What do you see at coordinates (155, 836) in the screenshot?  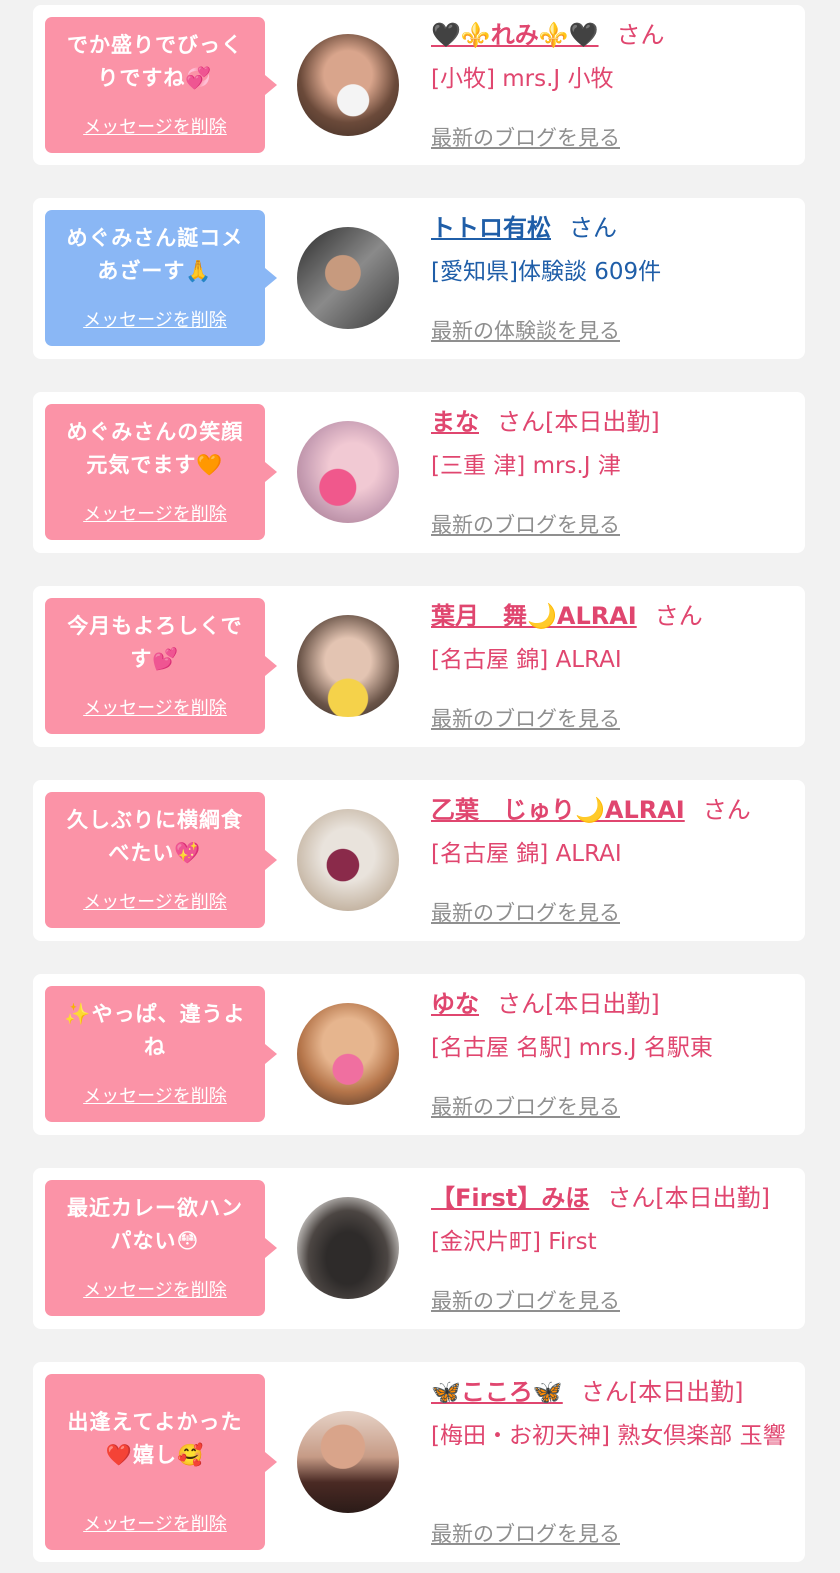 I see `message-text: 久しぶりに横綱食べたい💖` at bounding box center [155, 836].